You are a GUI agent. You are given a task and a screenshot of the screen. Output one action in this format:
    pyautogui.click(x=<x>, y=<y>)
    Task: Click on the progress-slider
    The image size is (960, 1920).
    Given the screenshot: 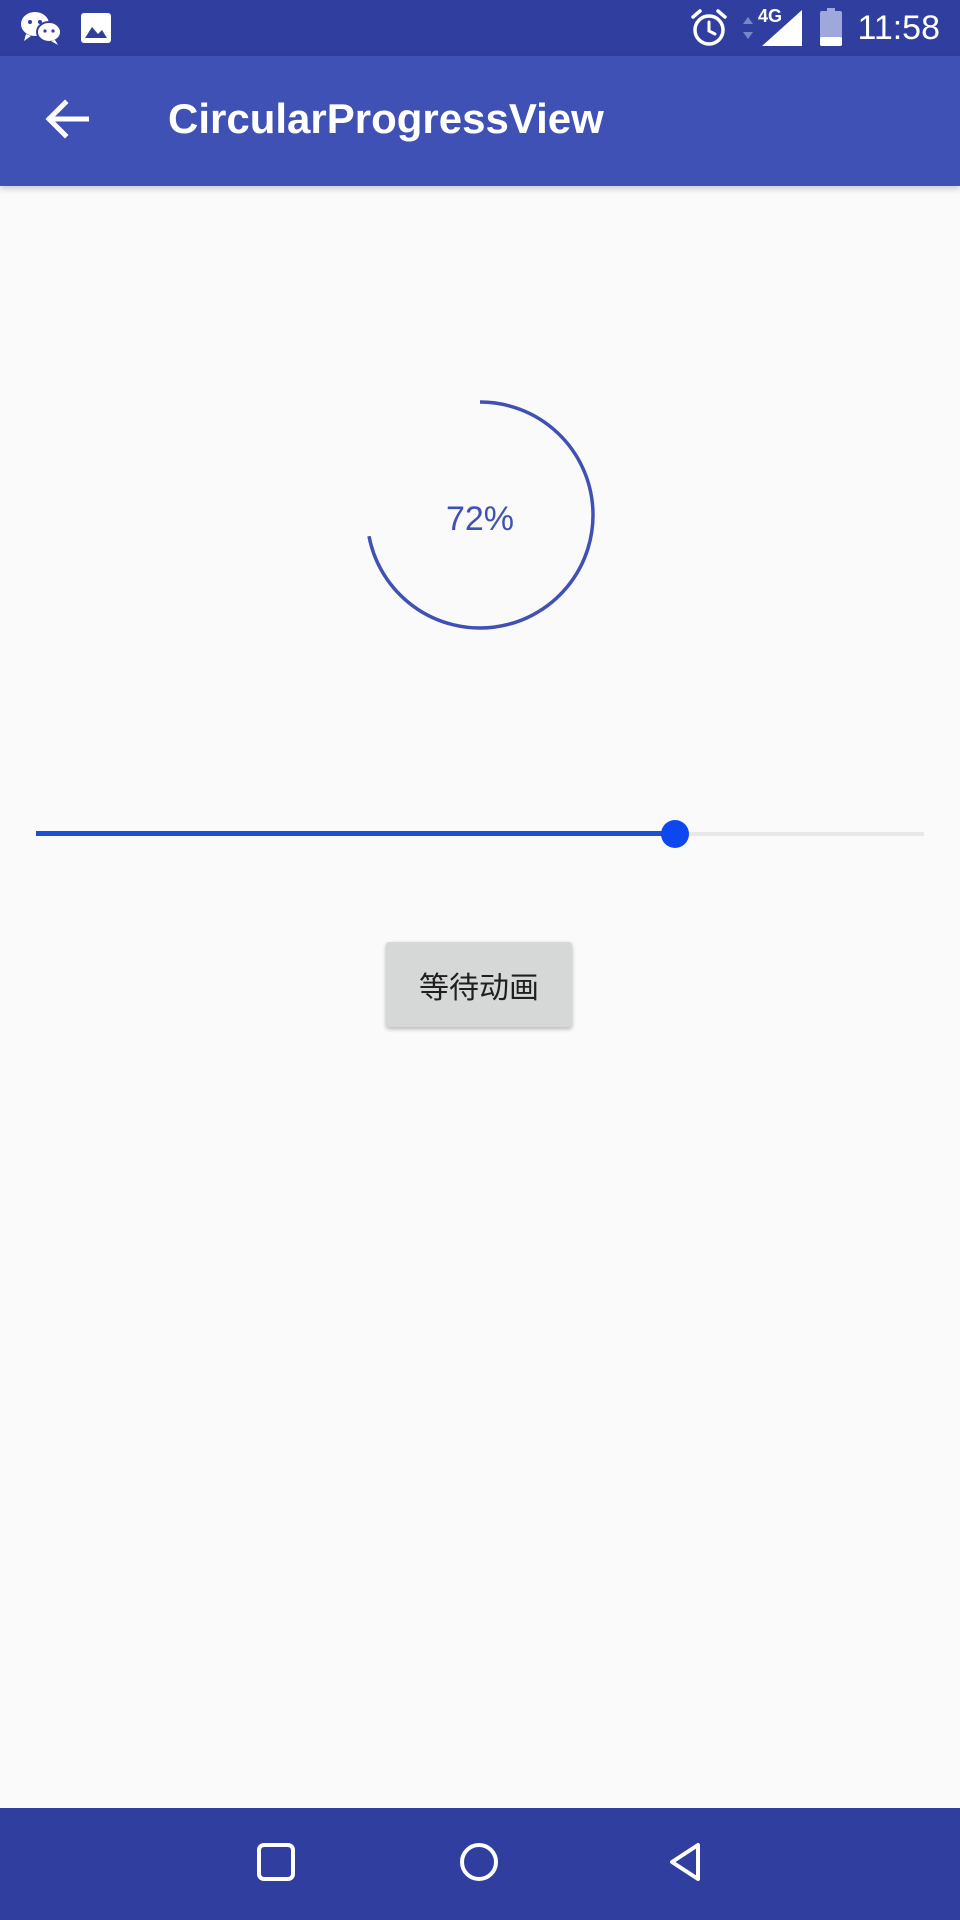 What is the action you would take?
    pyautogui.click(x=480, y=834)
    